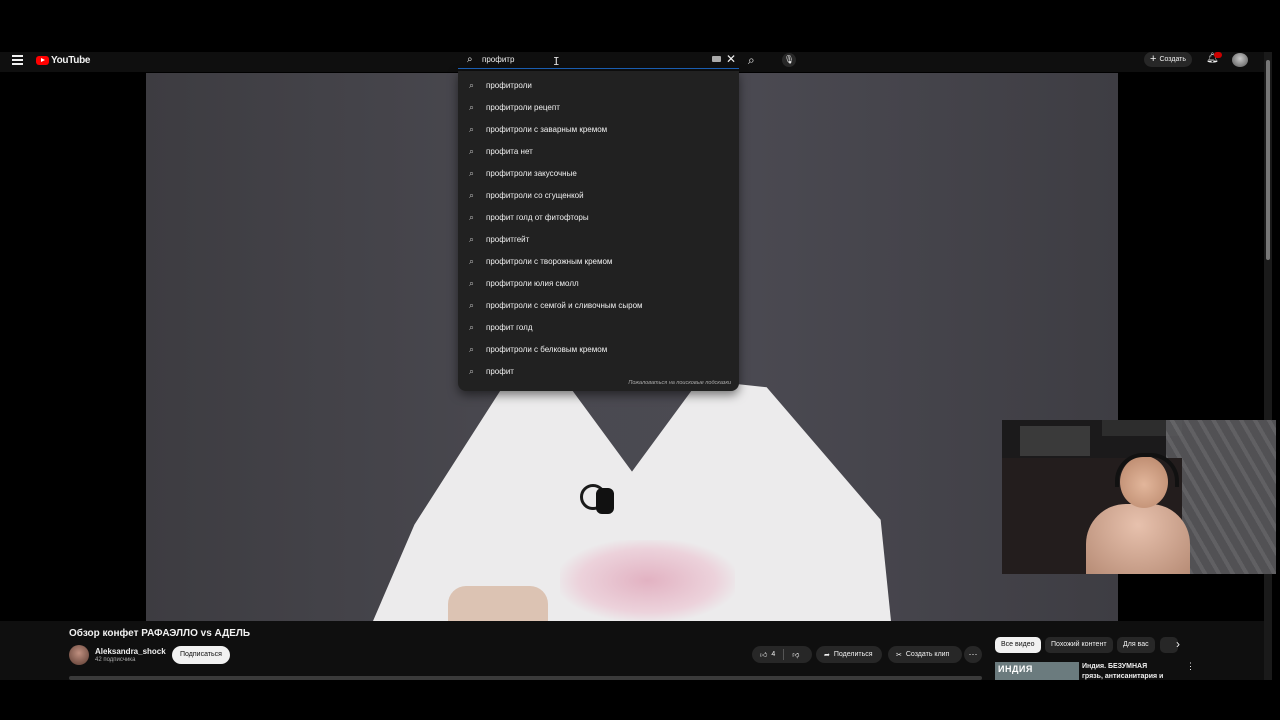  I want to click on close-icon: ✕, so click(731, 59).